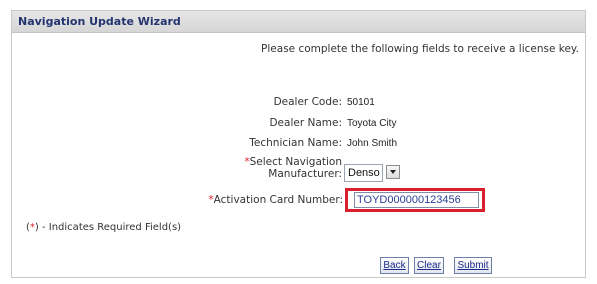 The image size is (597, 284). What do you see at coordinates (305, 174) in the screenshot?
I see `manufacturer-label-line2: Manufacturer:` at bounding box center [305, 174].